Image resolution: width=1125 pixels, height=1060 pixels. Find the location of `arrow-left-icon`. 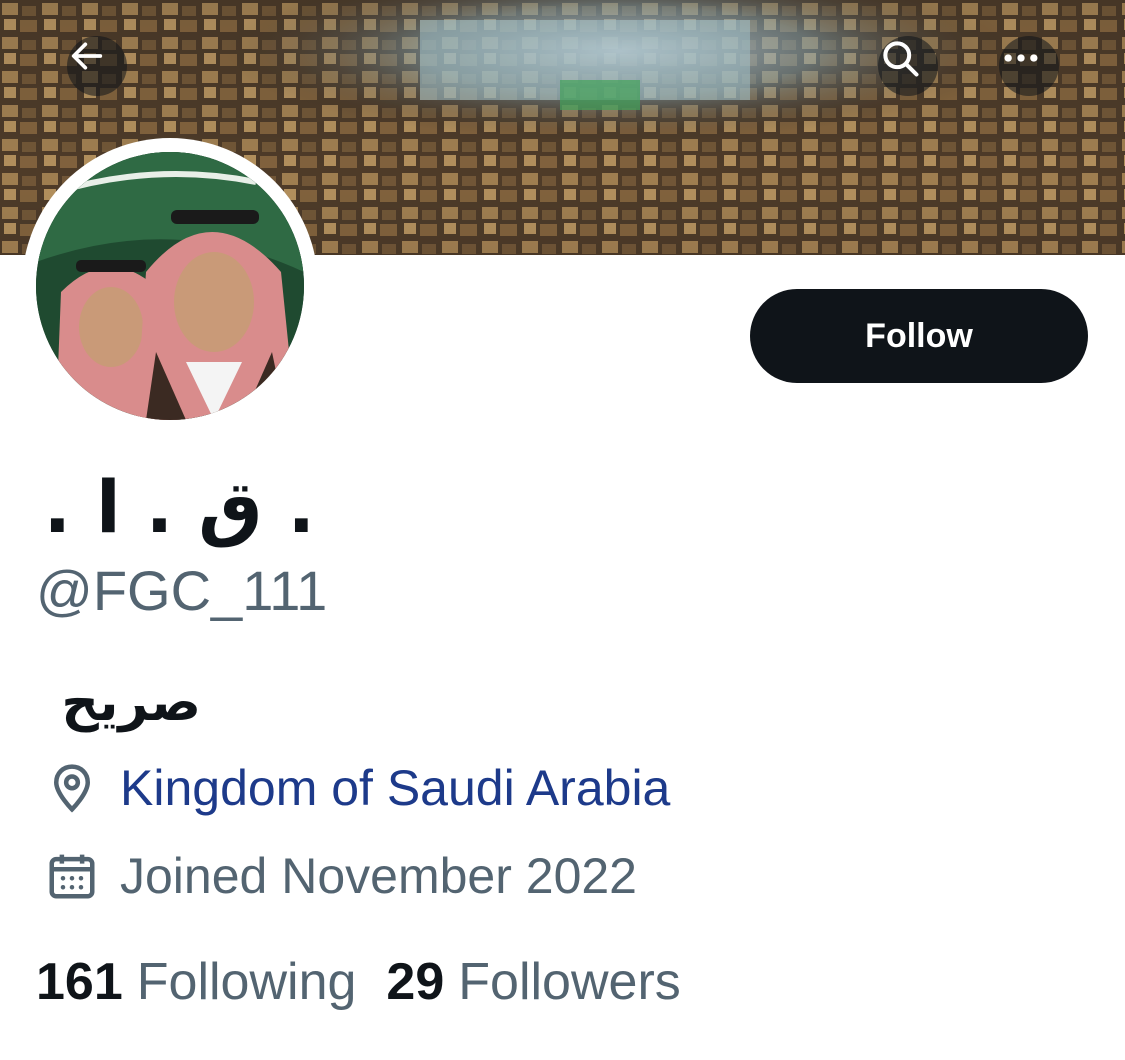

arrow-left-icon is located at coordinates (87, 56).